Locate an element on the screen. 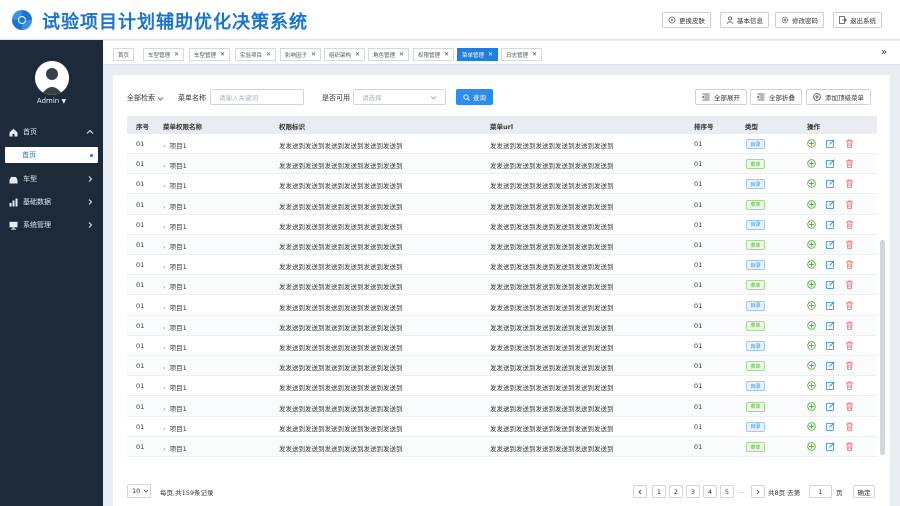 This screenshot has width=900, height=506. goto-page-input: 1 is located at coordinates (820, 491).